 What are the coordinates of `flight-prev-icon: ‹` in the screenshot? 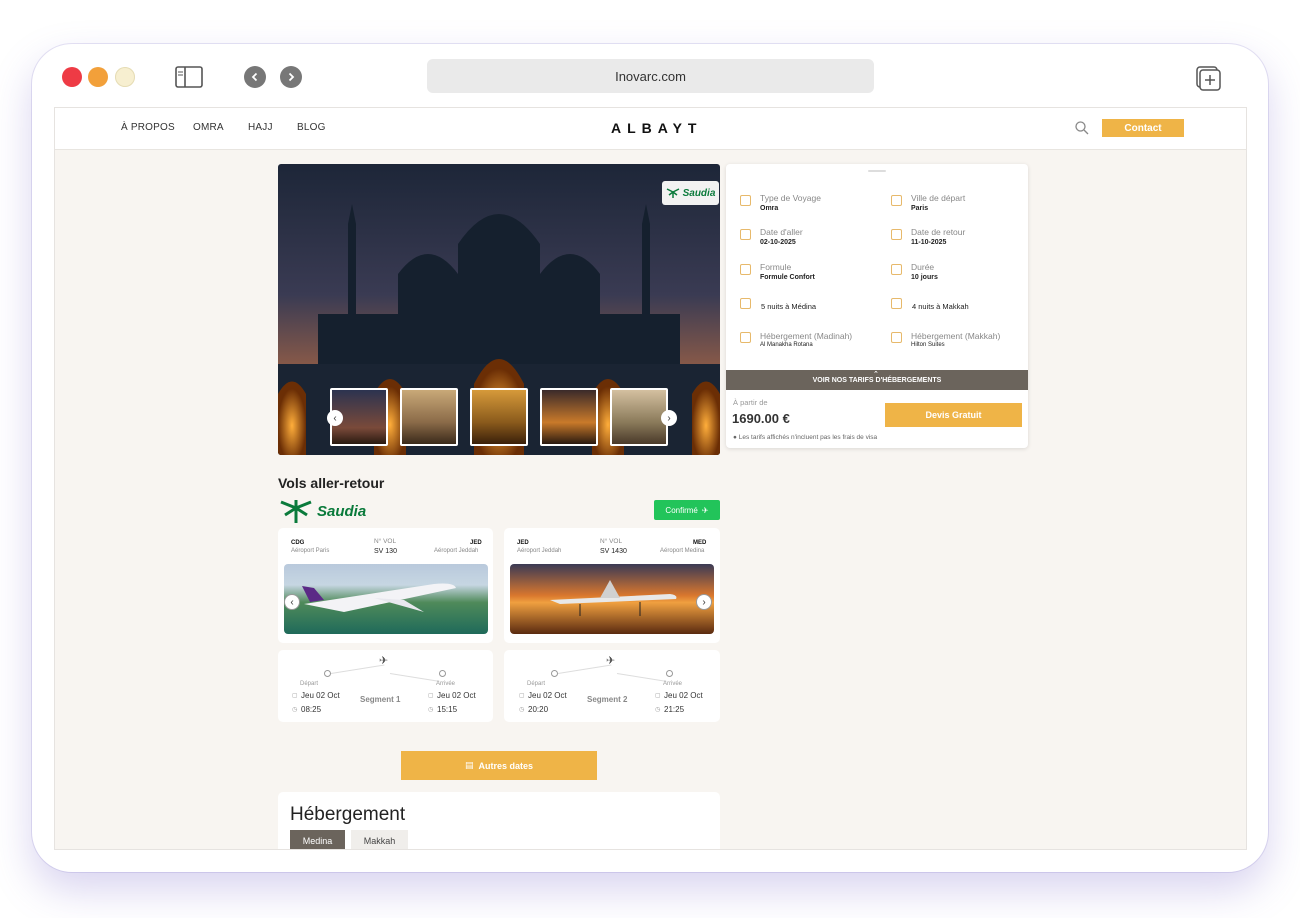 It's located at (292, 602).